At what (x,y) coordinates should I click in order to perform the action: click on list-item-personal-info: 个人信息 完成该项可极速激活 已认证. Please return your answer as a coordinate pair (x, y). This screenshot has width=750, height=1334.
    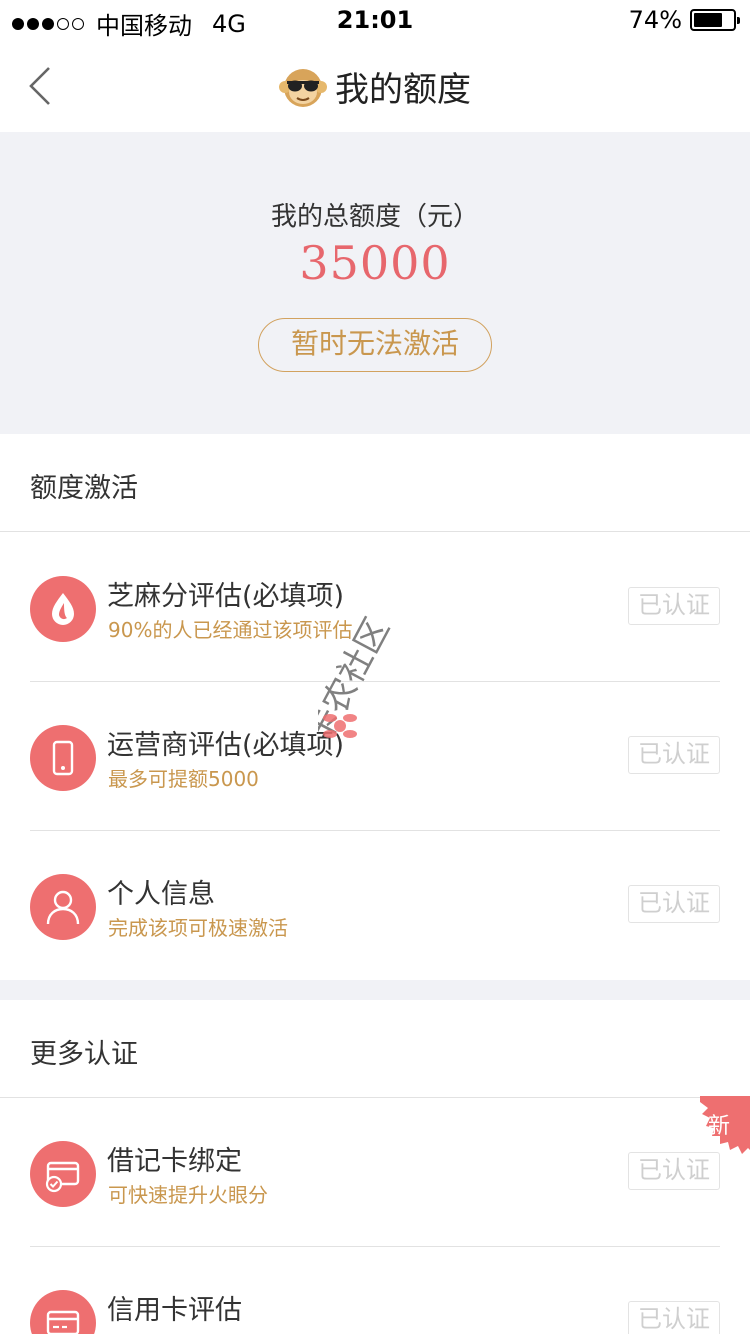
    Looking at the image, I should click on (375, 906).